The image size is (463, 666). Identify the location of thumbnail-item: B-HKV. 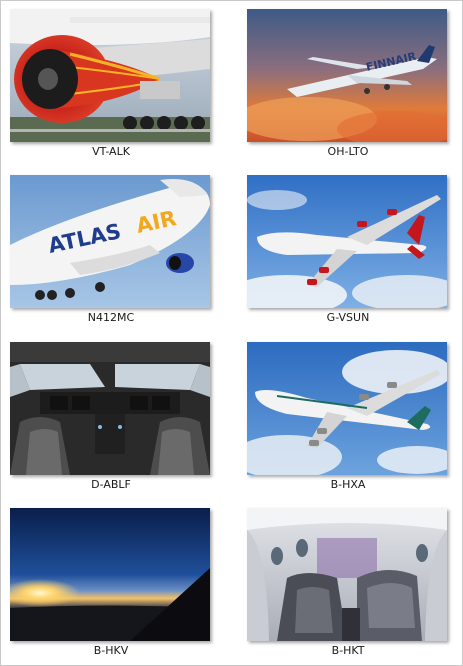
(115, 580).